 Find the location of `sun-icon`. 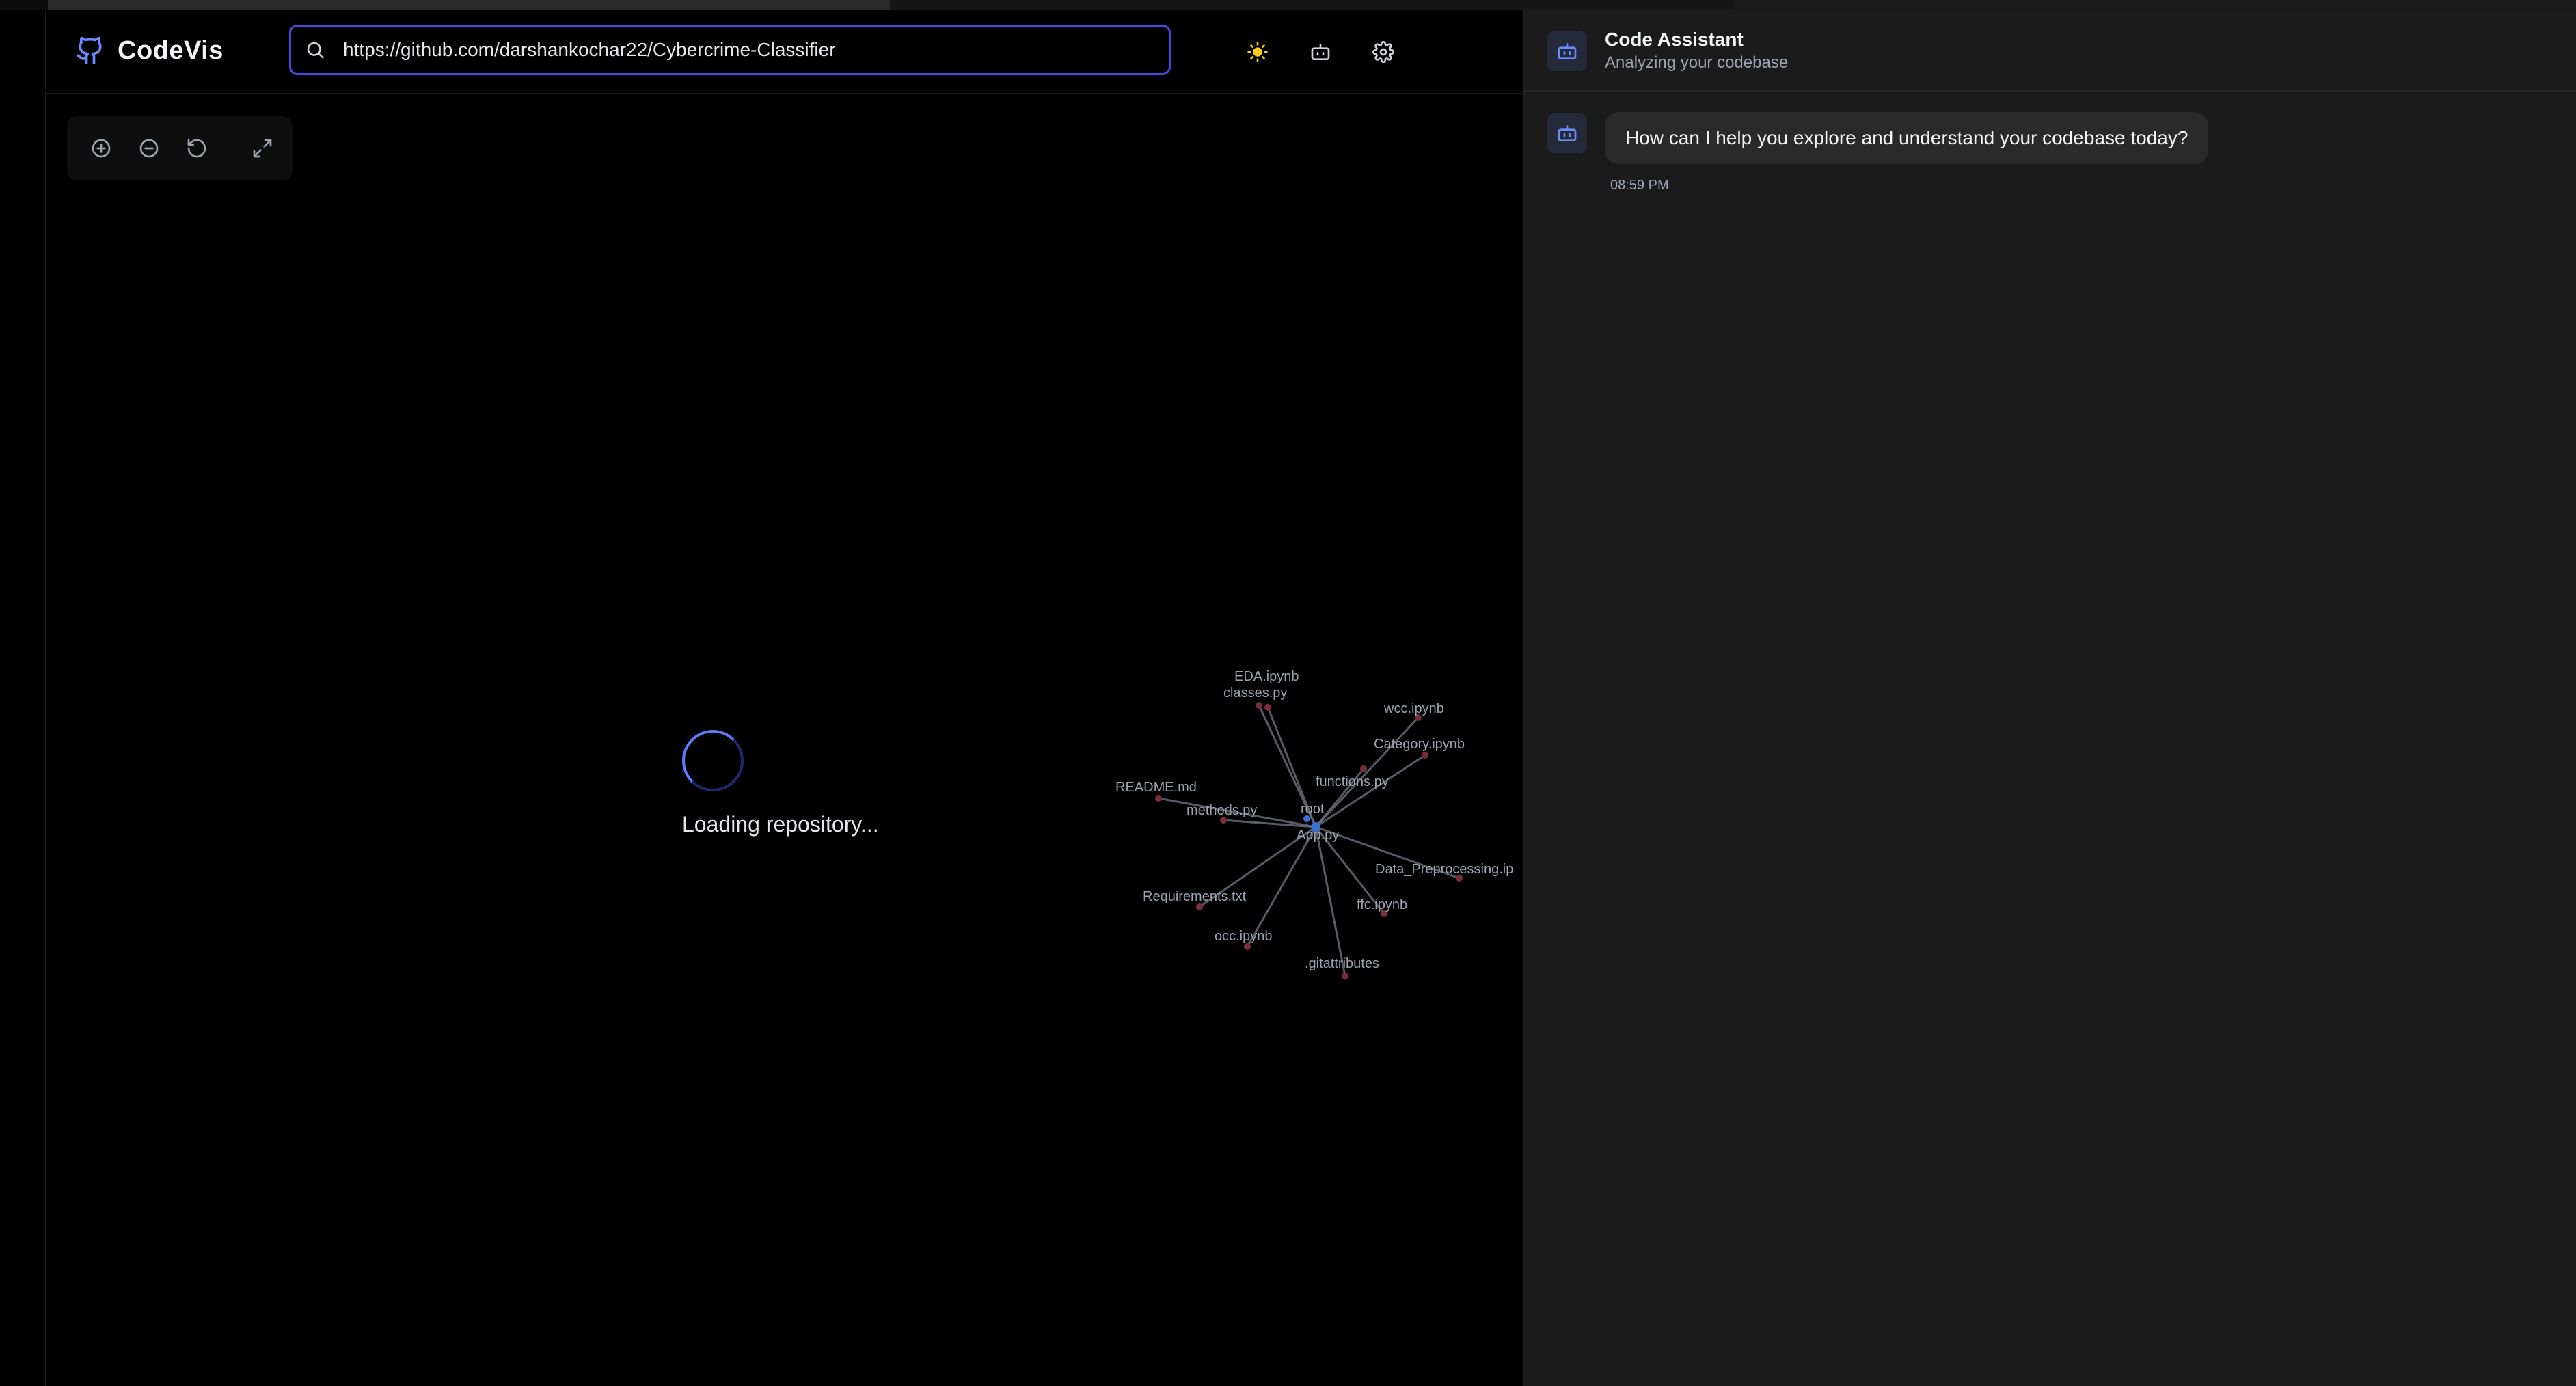

sun-icon is located at coordinates (1258, 52).